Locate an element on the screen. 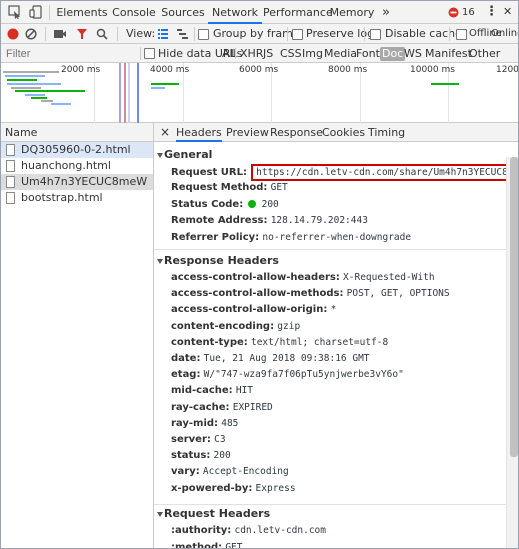  request-row: huanchong.html is located at coordinates (77, 166).